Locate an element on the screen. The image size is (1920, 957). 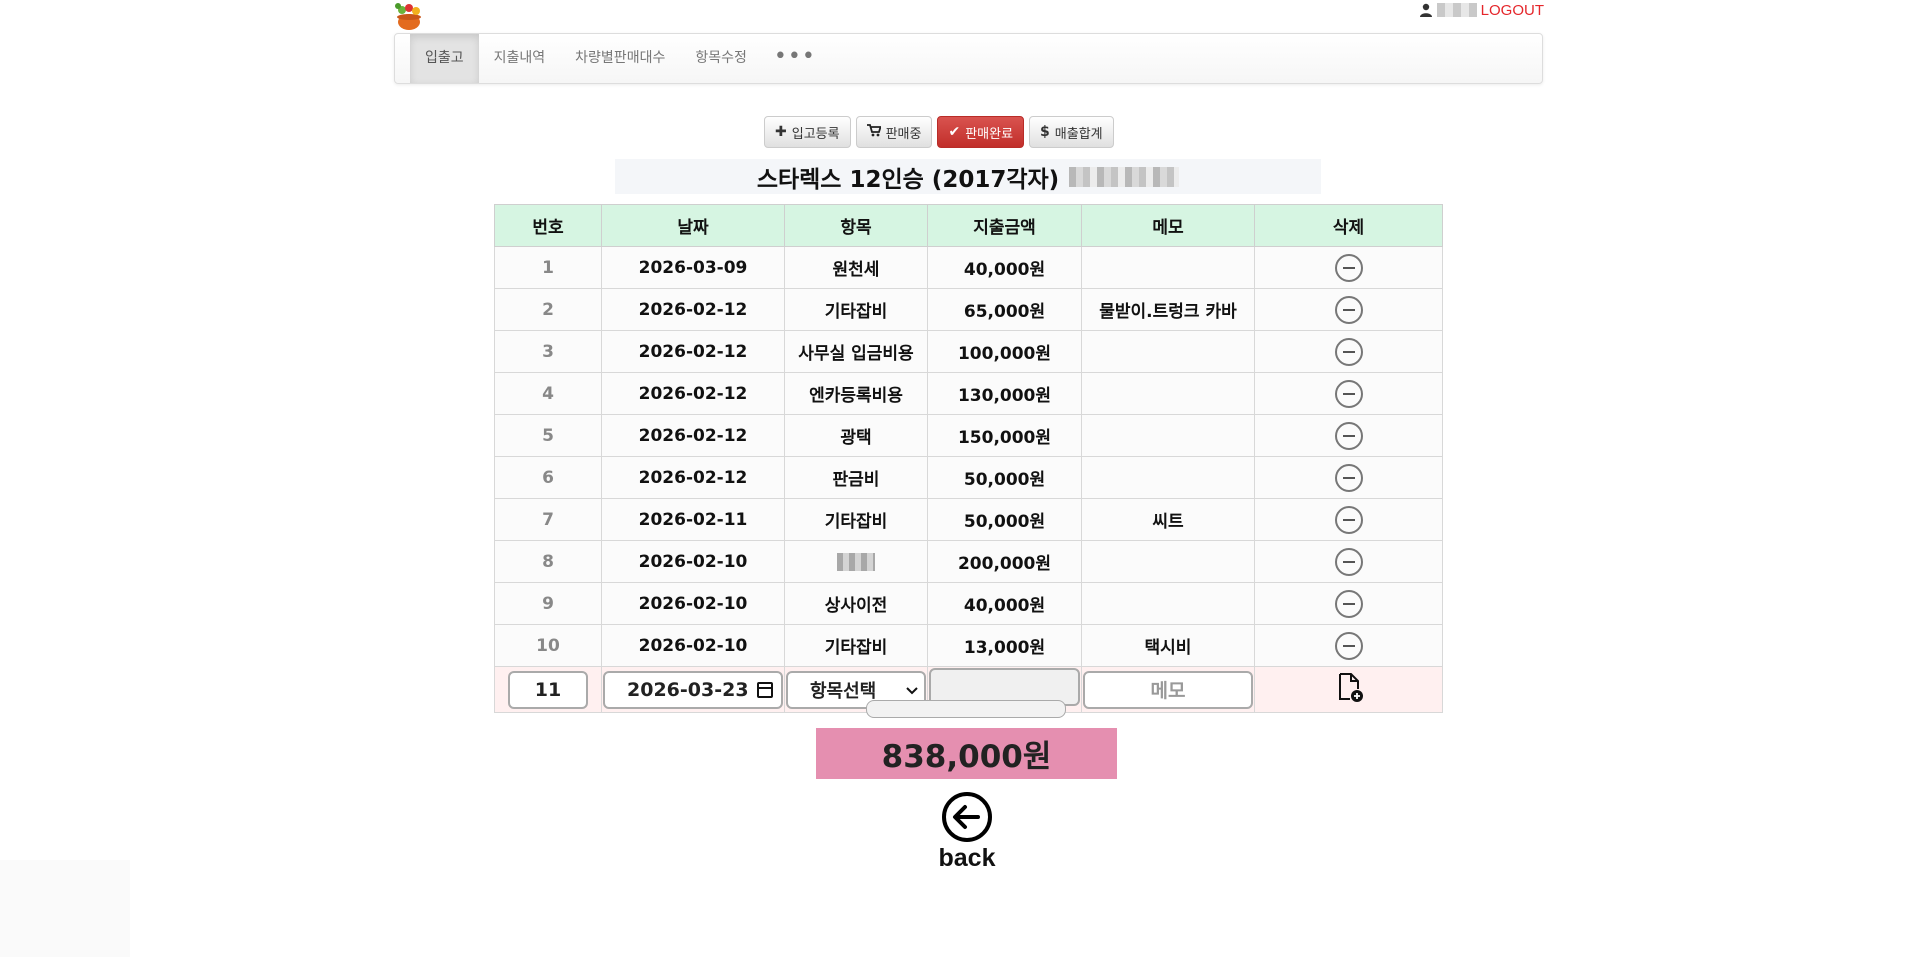
cart-icon is located at coordinates (874, 132).